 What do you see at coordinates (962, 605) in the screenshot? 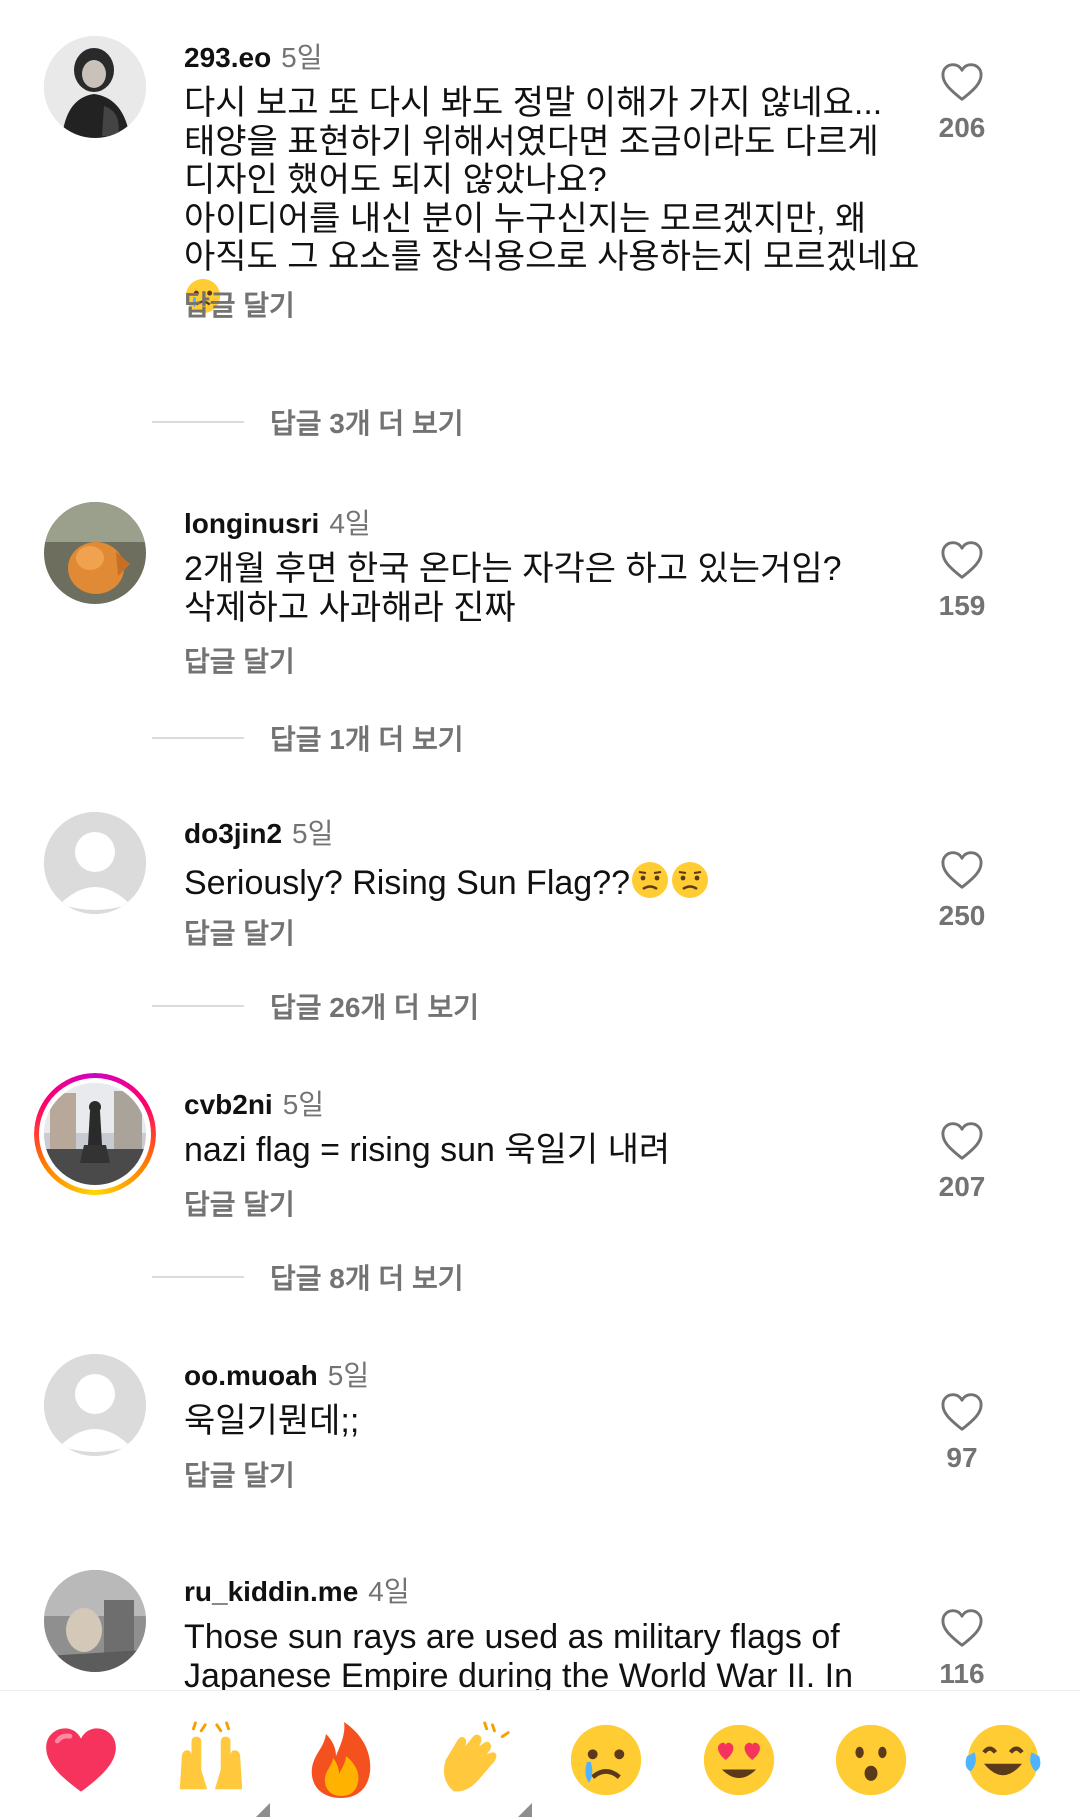
I see `like-count: 159` at bounding box center [962, 605].